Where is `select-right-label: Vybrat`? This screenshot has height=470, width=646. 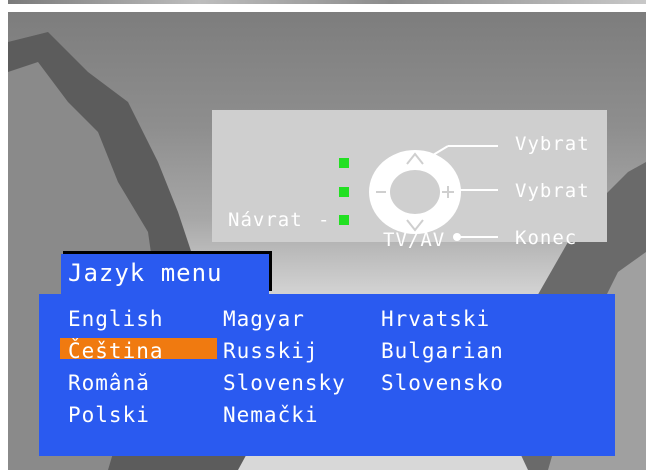
select-right-label: Vybrat is located at coordinates (552, 191).